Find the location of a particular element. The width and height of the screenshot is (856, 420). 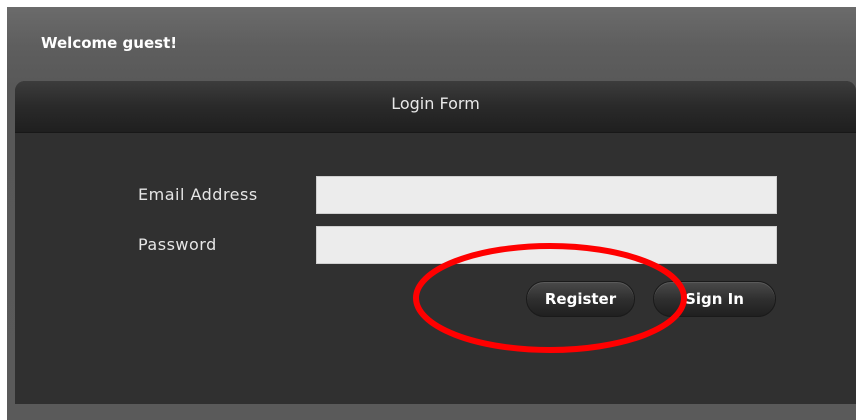

sign-in-button: Sign In is located at coordinates (714, 299).